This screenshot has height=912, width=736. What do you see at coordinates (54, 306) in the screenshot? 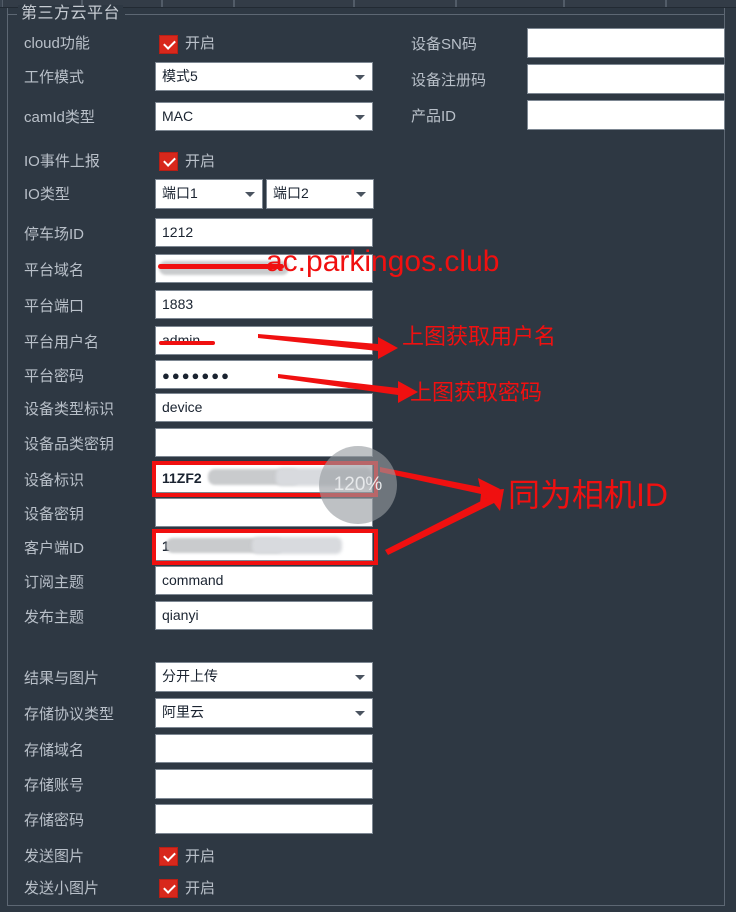
I see `label-platform-port: 平台端口` at bounding box center [54, 306].